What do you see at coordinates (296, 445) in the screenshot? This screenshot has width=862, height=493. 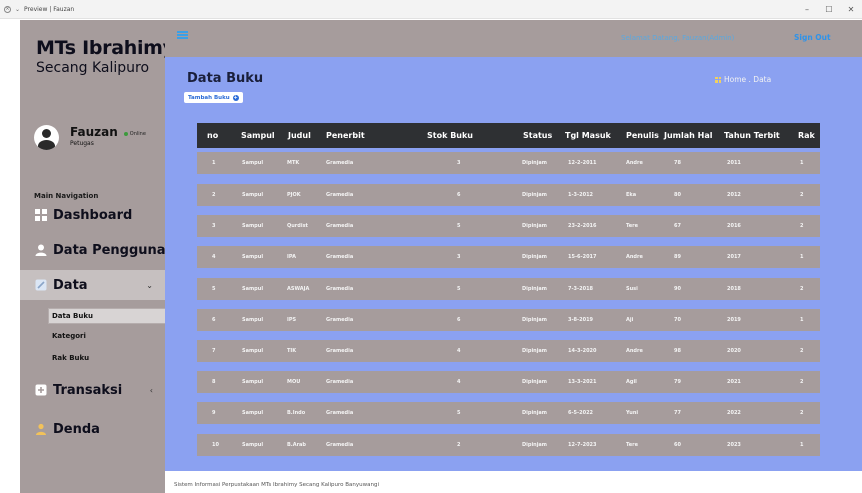 I see `table-cell: B.Arab` at bounding box center [296, 445].